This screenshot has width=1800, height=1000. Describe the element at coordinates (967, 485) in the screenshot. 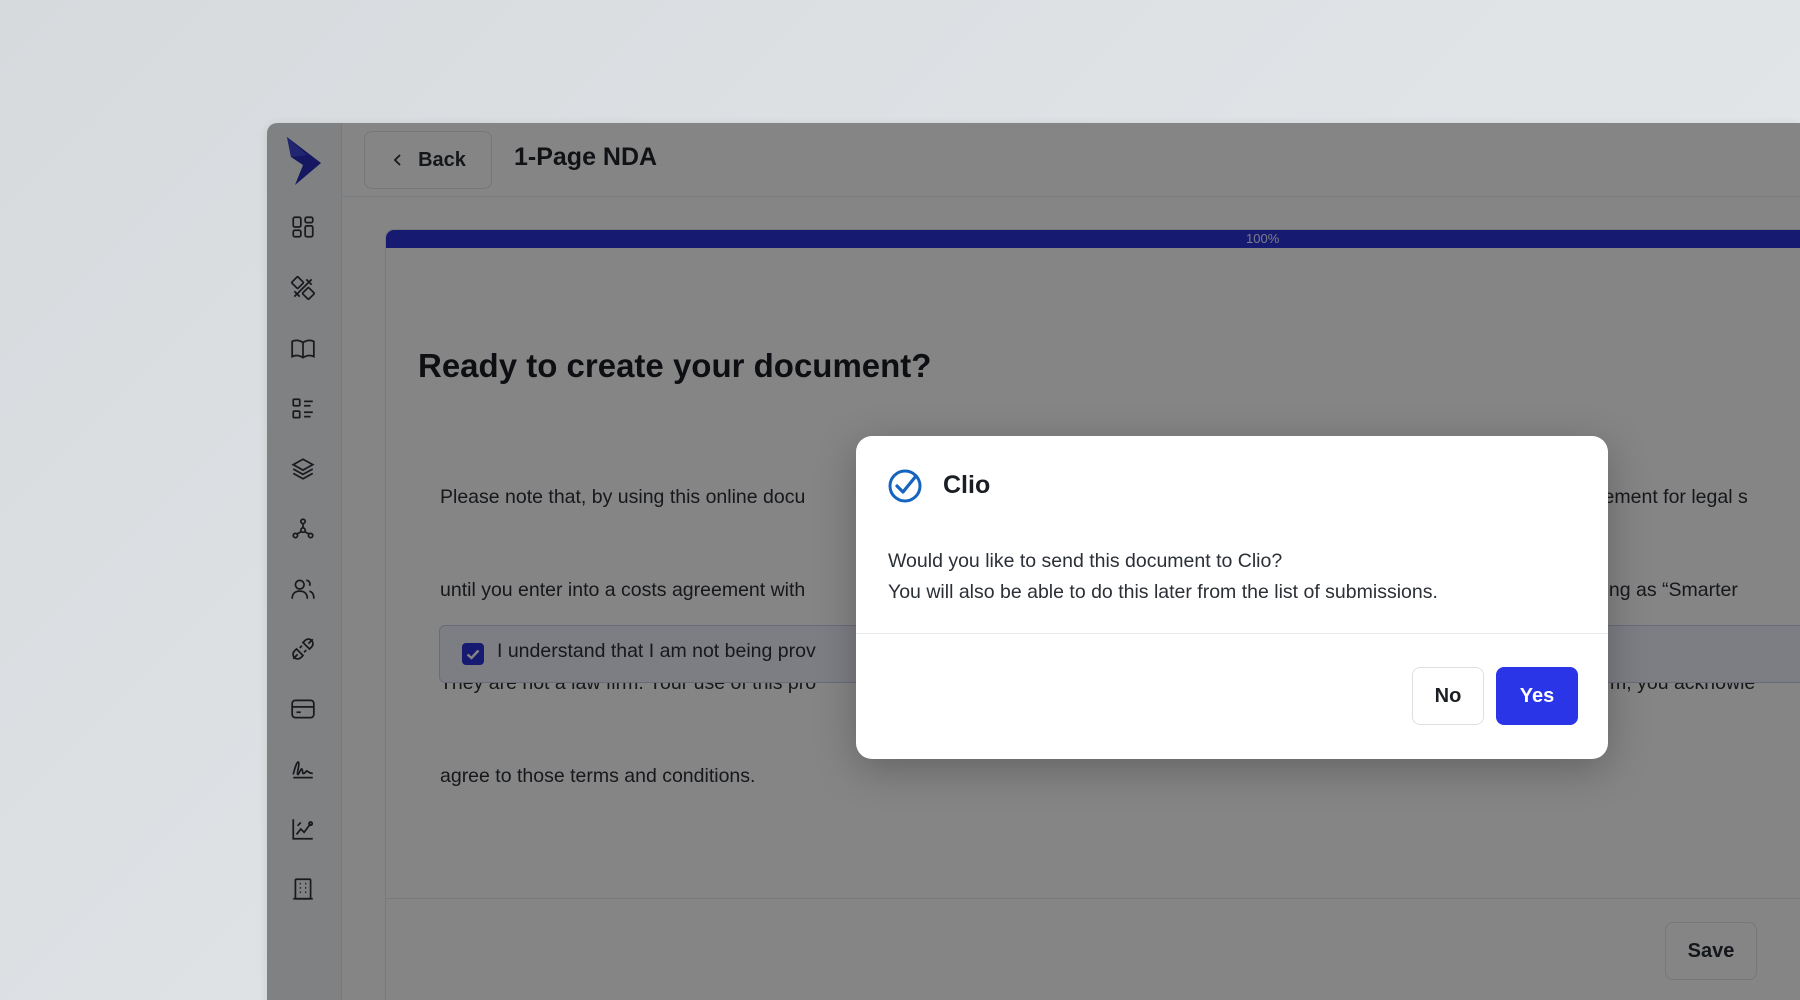

I see `dialog-title: Clio` at that location.